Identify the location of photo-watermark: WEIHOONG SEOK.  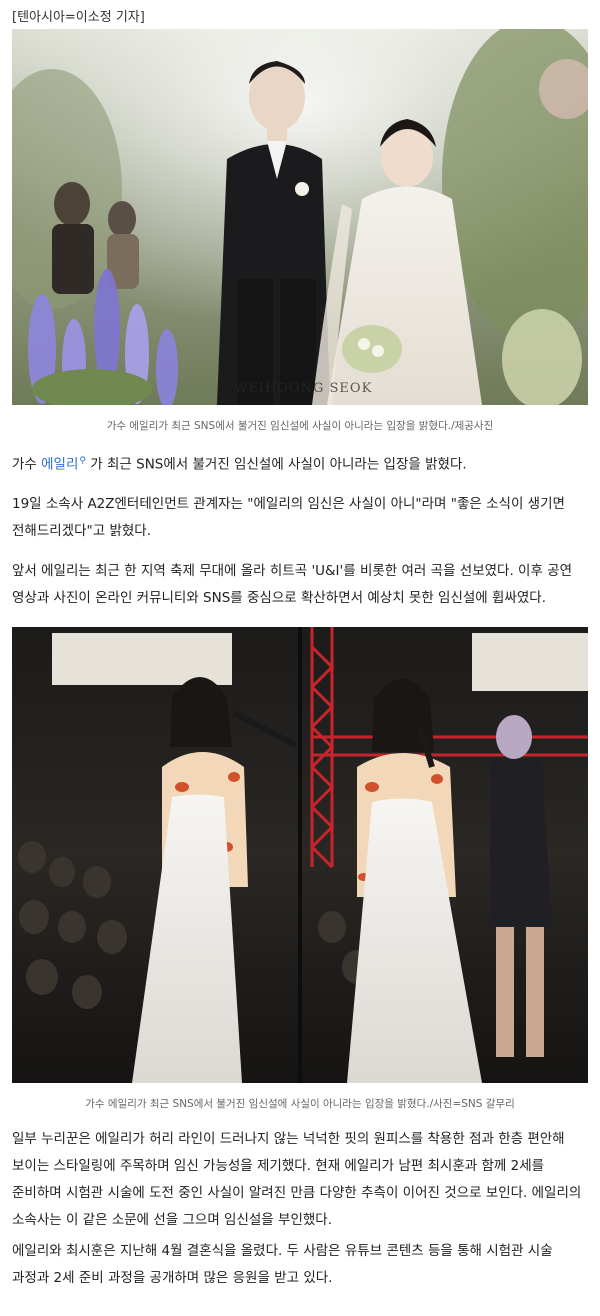
(303, 388).